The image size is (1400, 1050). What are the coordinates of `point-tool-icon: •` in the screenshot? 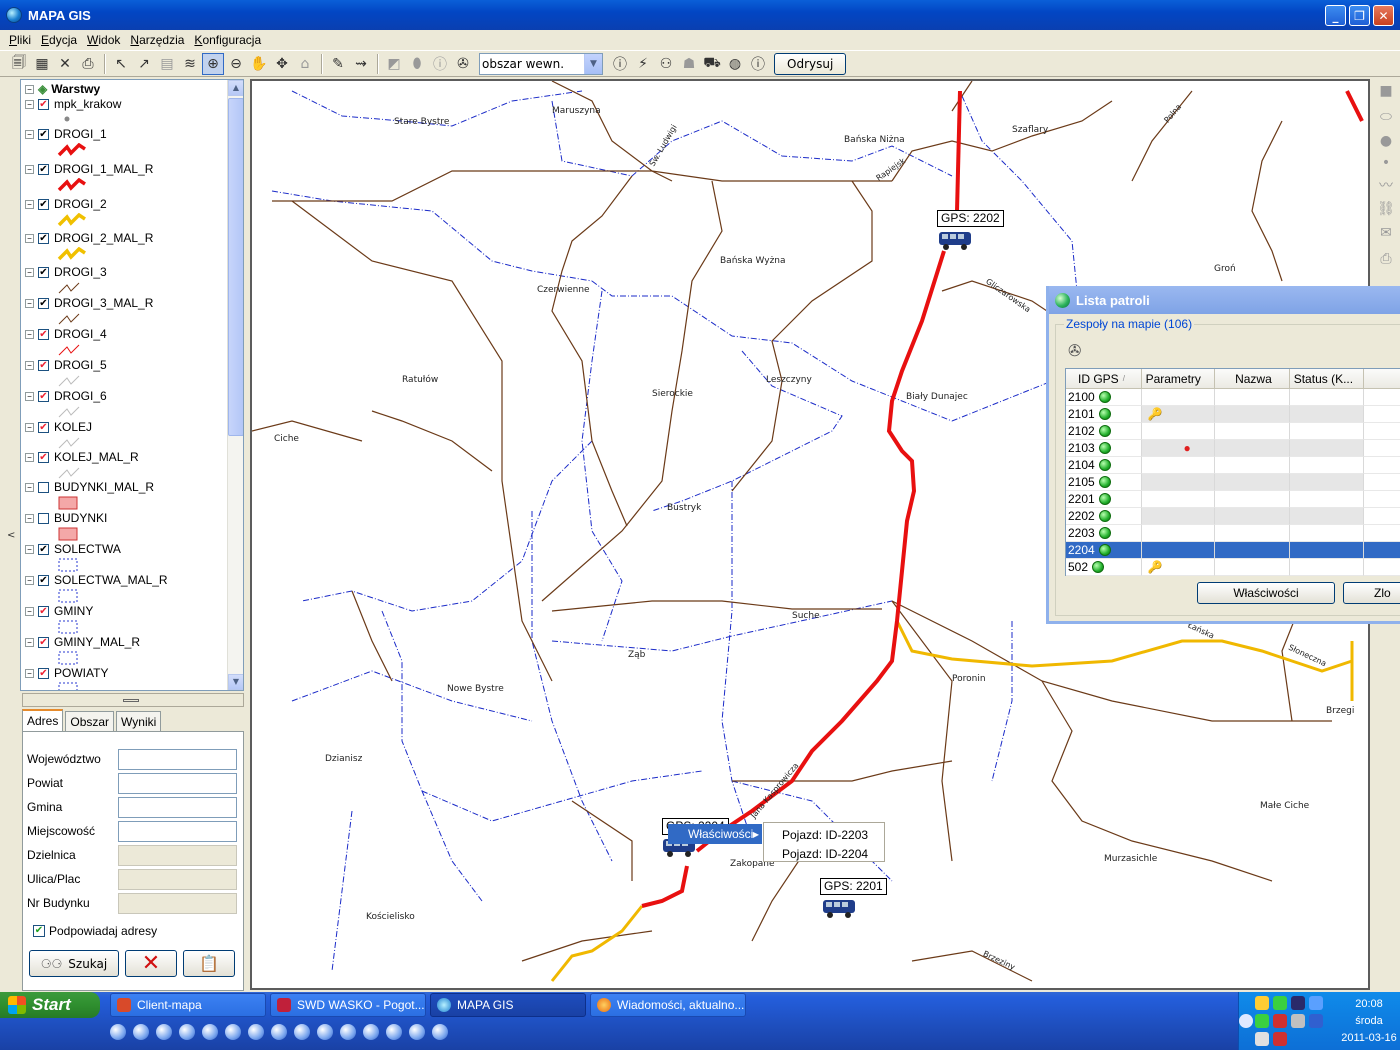 It's located at (1386, 163).